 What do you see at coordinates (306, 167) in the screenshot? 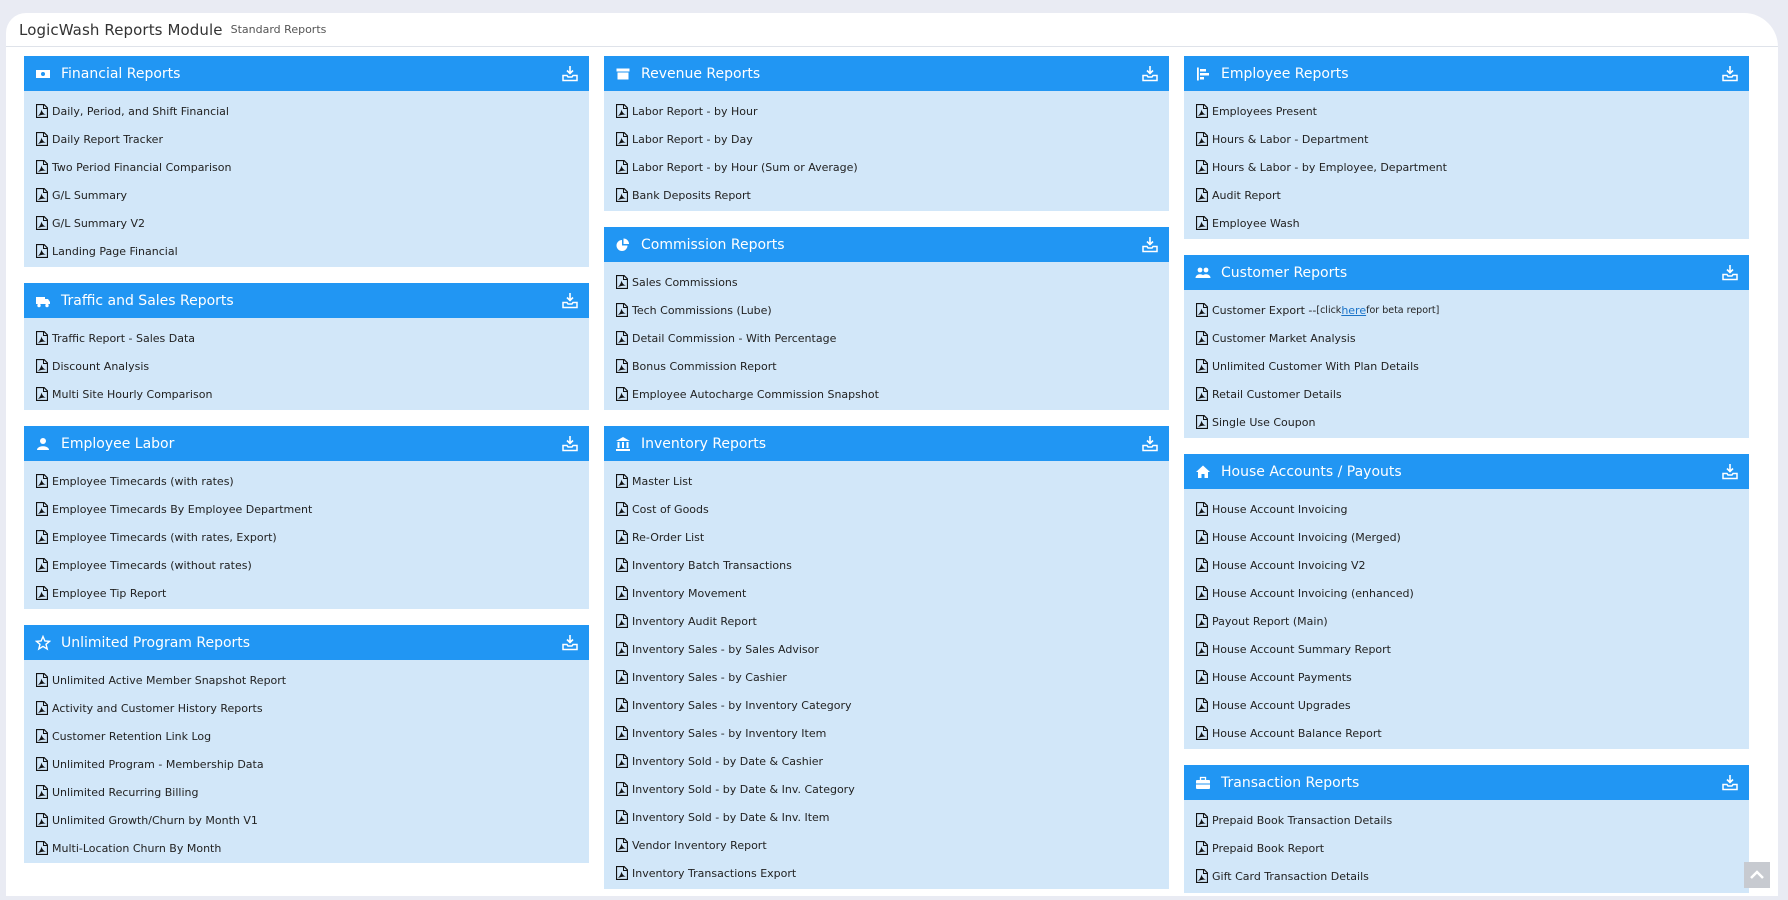
I see `report-link-two-period-financial-comparison: Two Period Financial Comparison` at bounding box center [306, 167].